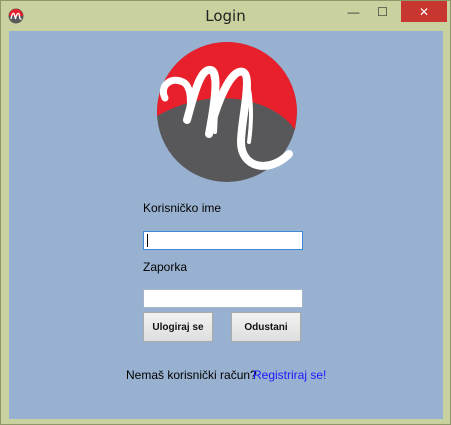  I want to click on maximize-button: ☐, so click(382, 11).